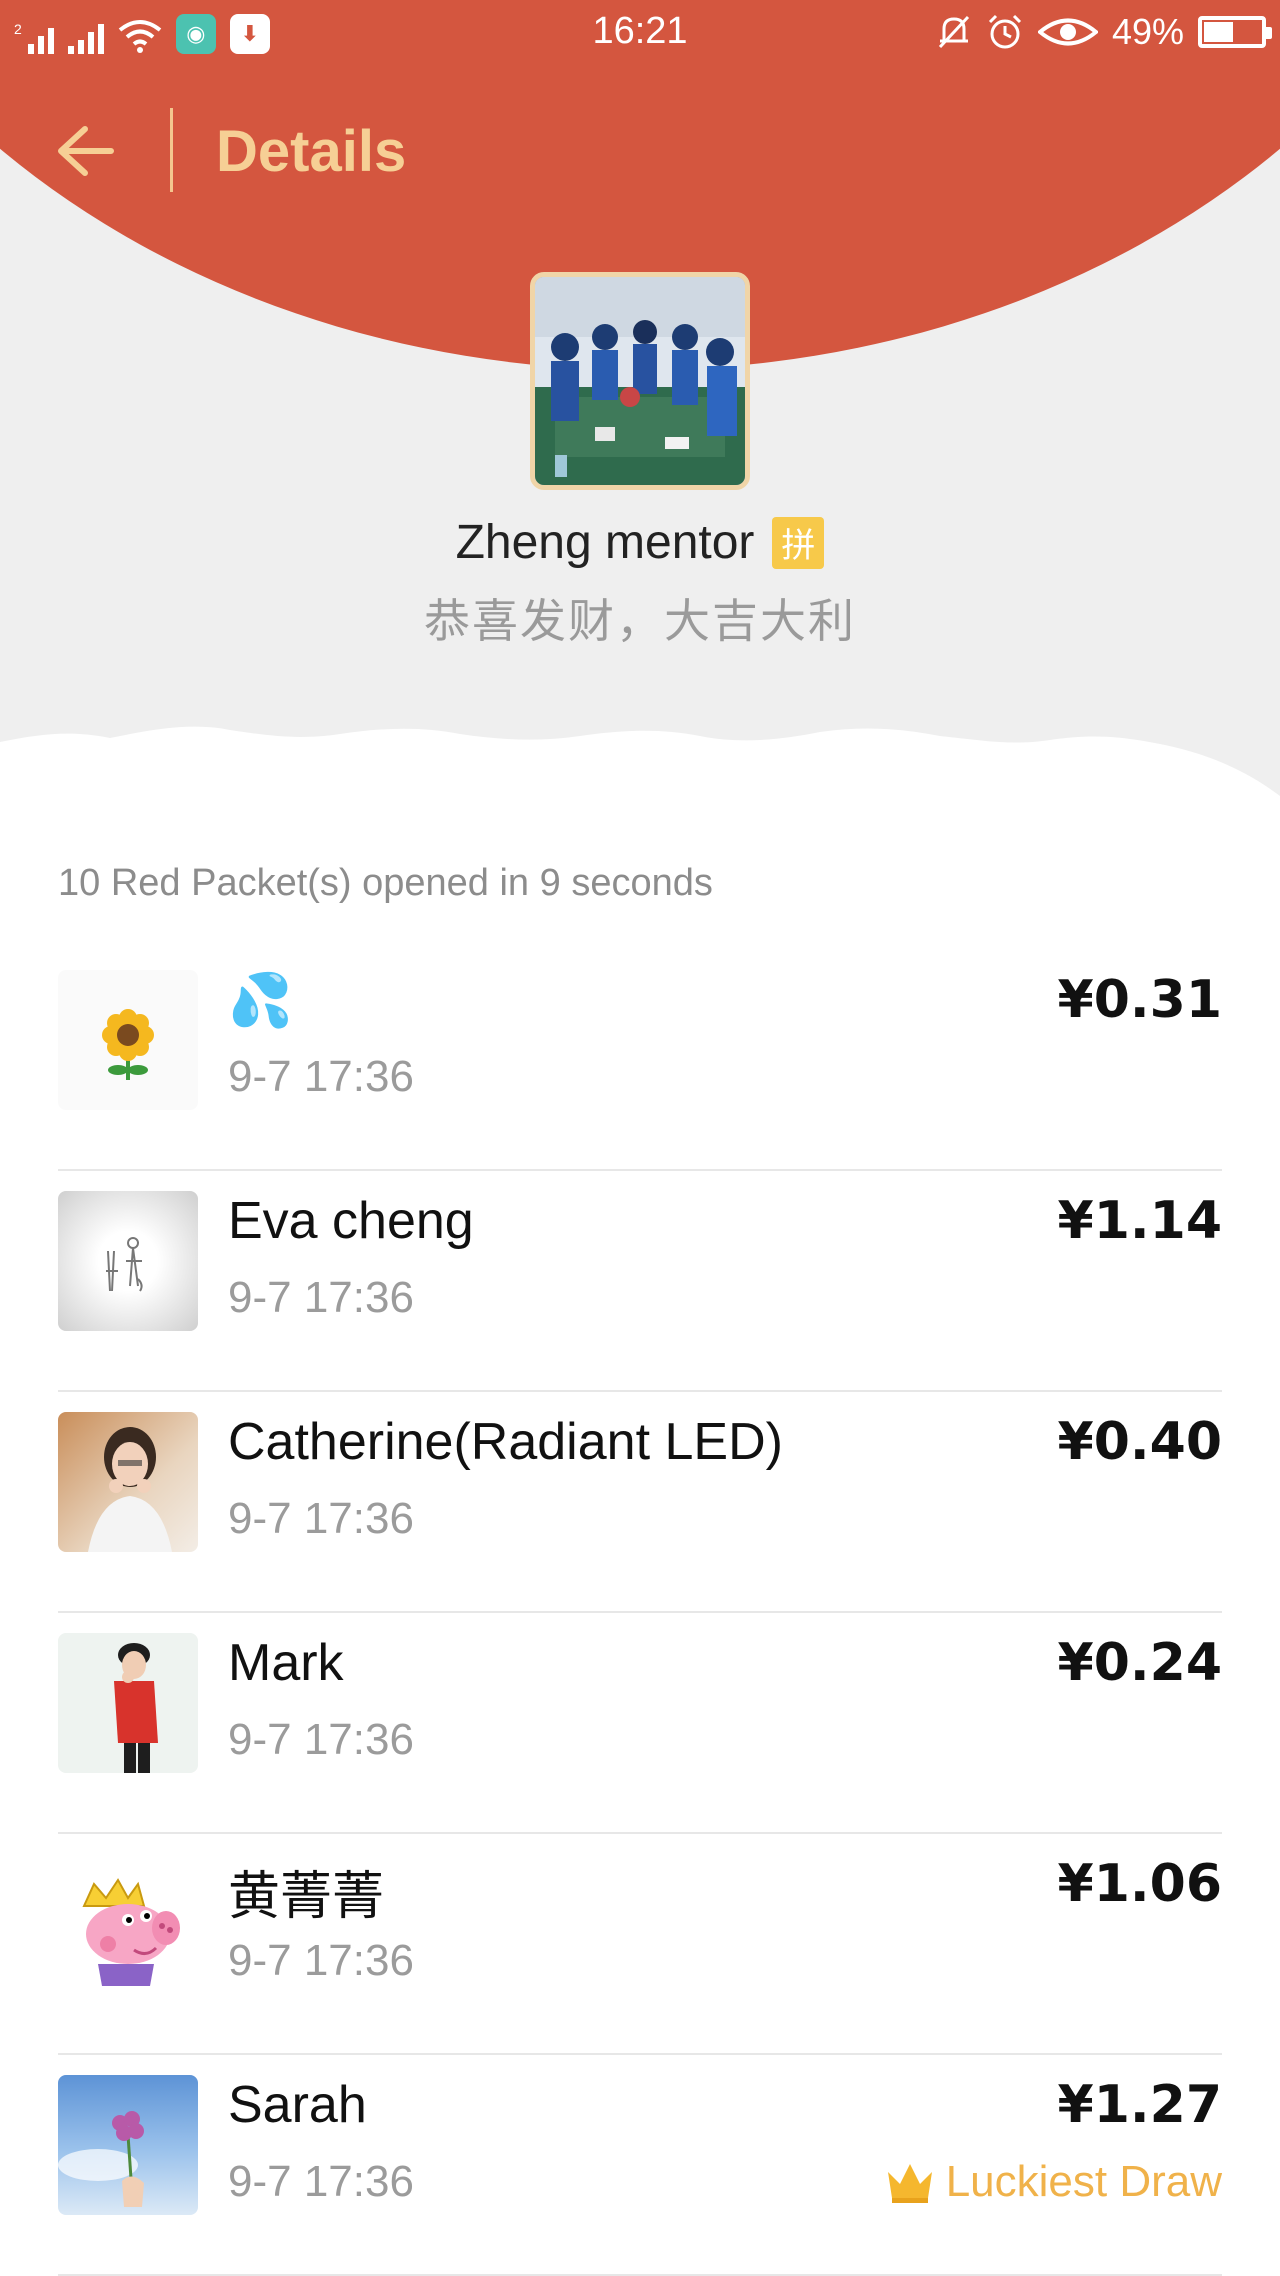  I want to click on toolbar: Details, so click(640, 151).